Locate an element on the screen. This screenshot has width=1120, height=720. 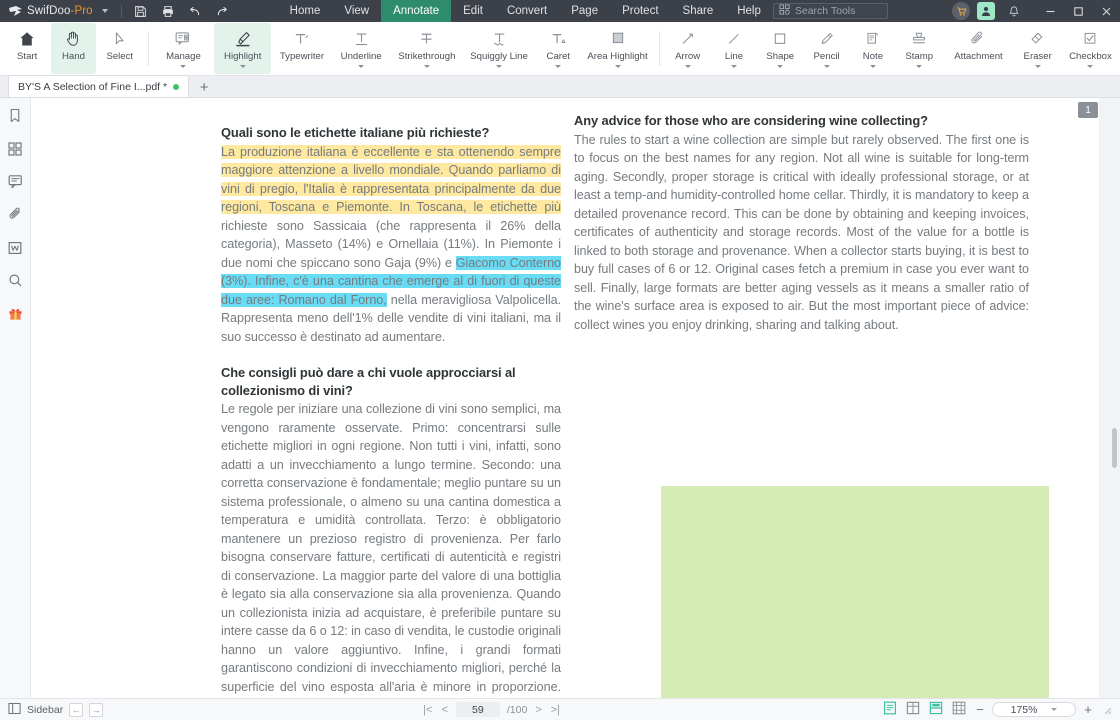
tool-eraser-dropdown-icon is located at coordinates (1037, 66).